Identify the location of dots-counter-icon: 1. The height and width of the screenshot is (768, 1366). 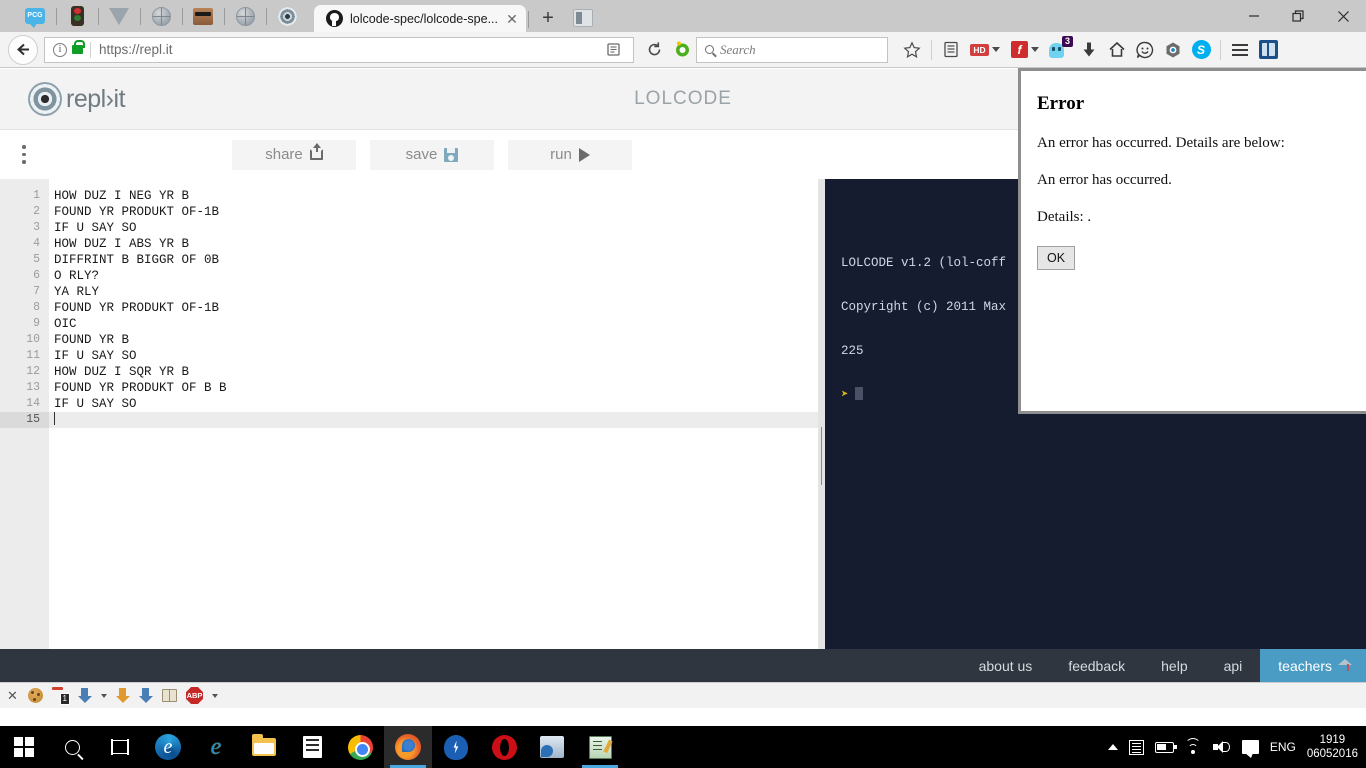
(61, 696).